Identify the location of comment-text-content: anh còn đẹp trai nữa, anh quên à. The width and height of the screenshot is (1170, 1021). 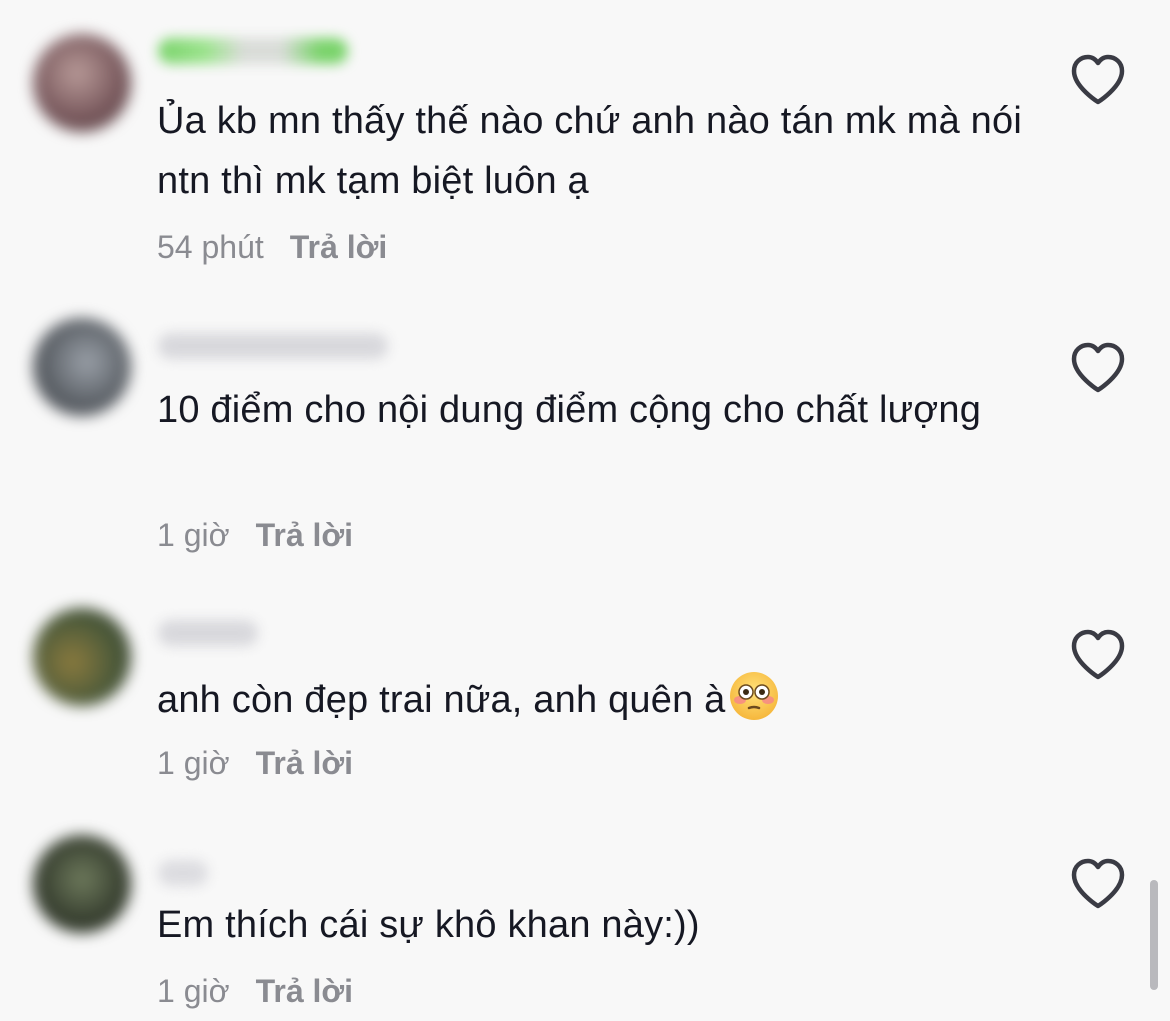
(441, 700).